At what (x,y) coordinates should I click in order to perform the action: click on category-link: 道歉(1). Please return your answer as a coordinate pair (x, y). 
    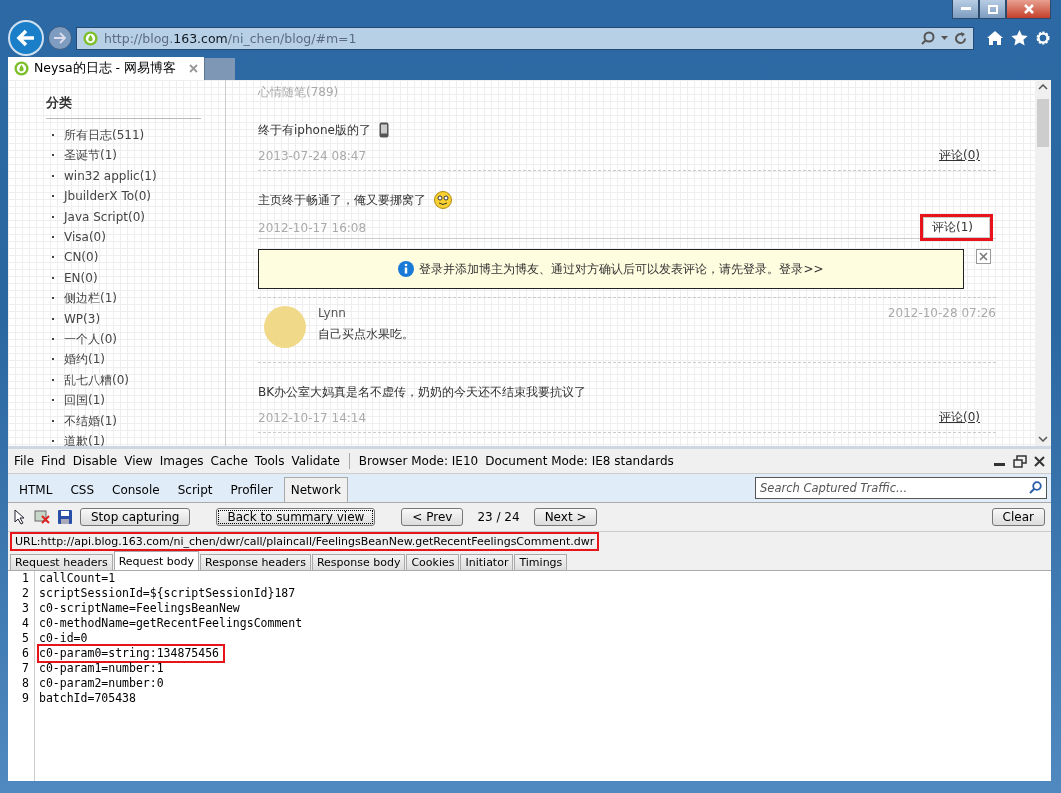
    Looking at the image, I should click on (135, 438).